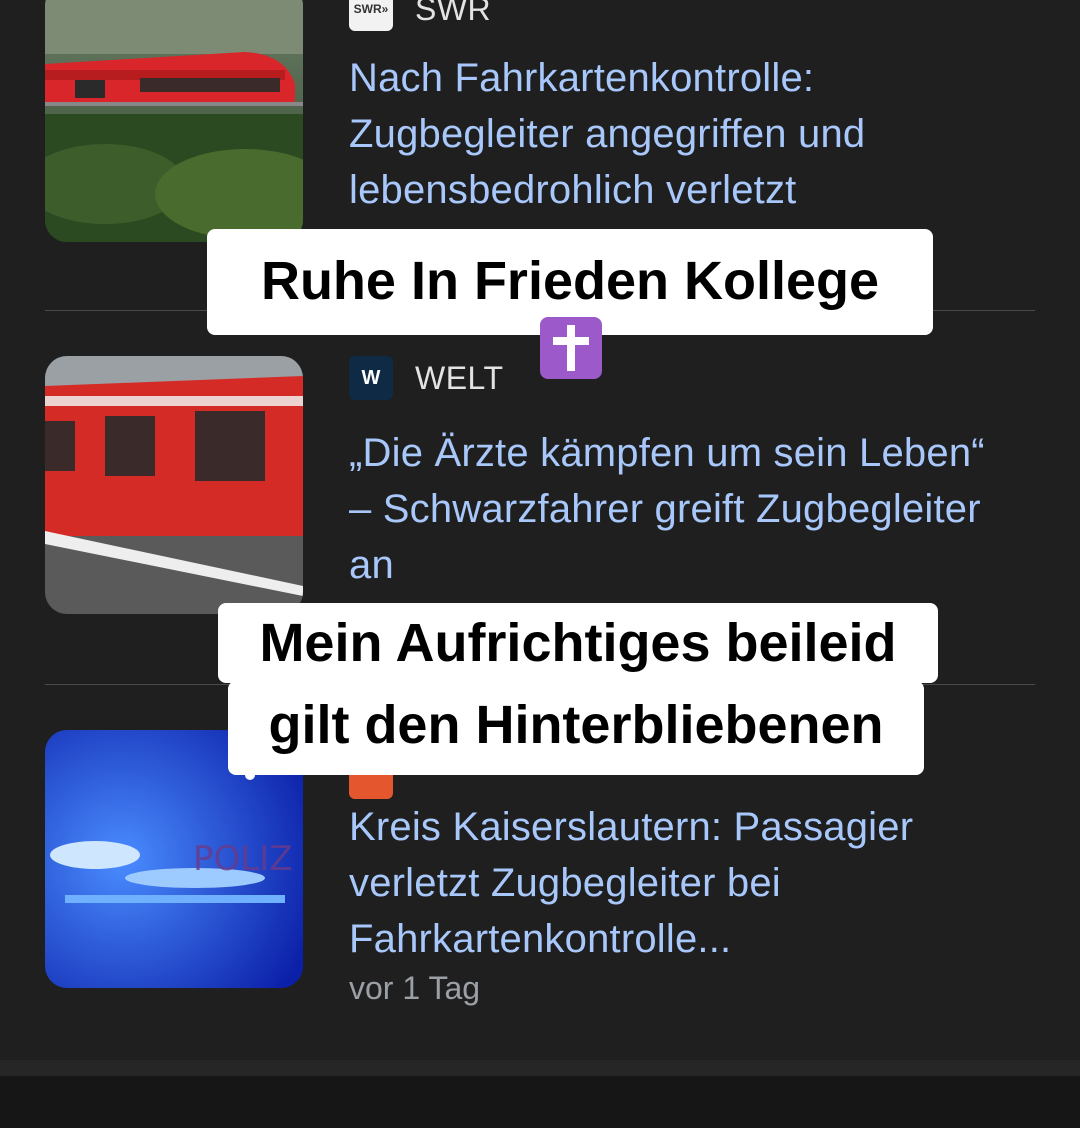  I want to click on caption-overlay-3: gilt den Hinterbliebenen, so click(576, 728).